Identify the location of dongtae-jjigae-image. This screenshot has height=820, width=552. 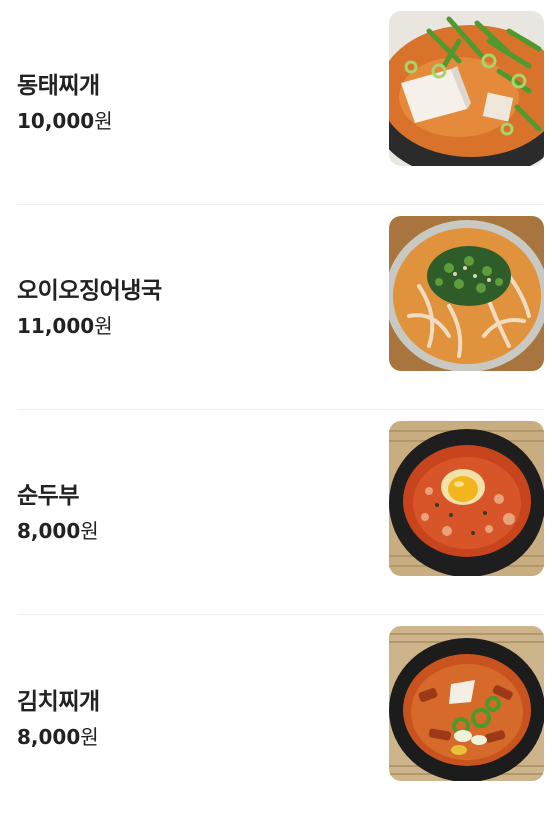
(466, 88).